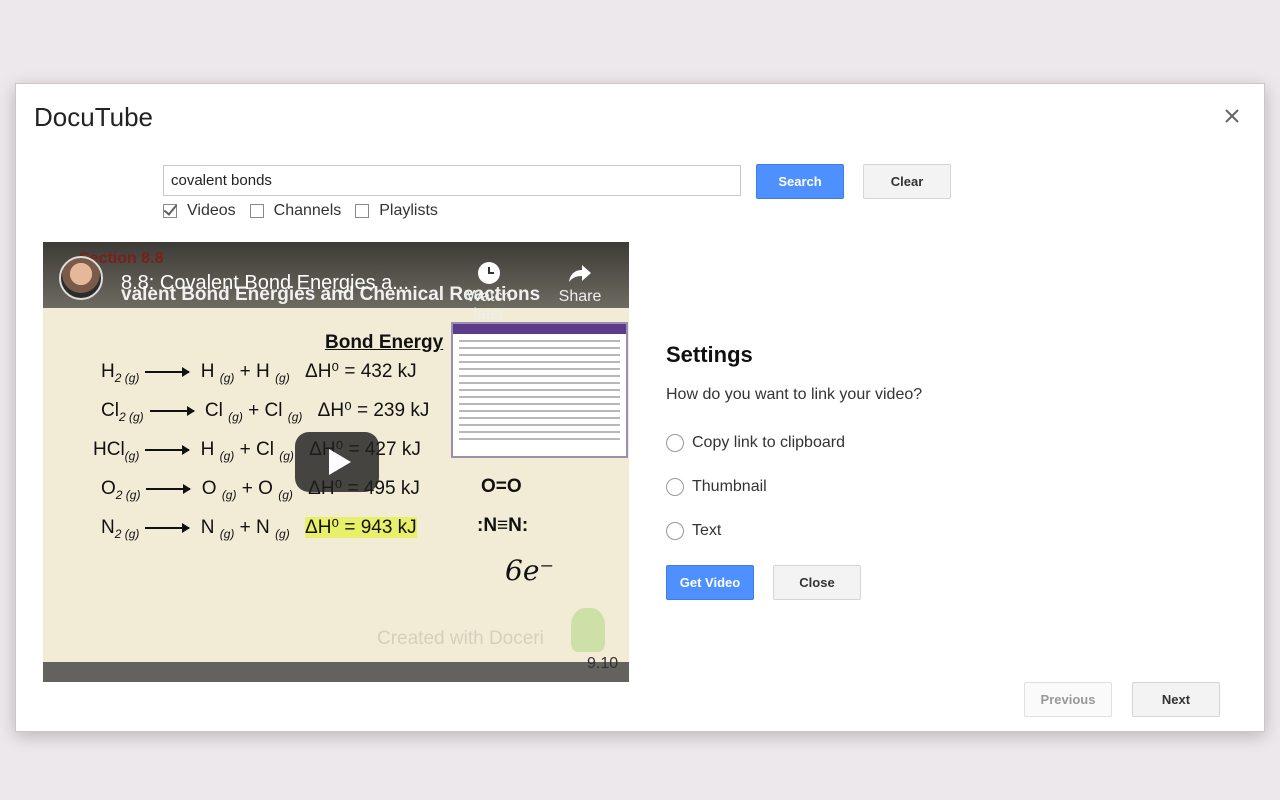 This screenshot has height=800, width=1280. What do you see at coordinates (675, 531) in the screenshot?
I see `text-radio` at bounding box center [675, 531].